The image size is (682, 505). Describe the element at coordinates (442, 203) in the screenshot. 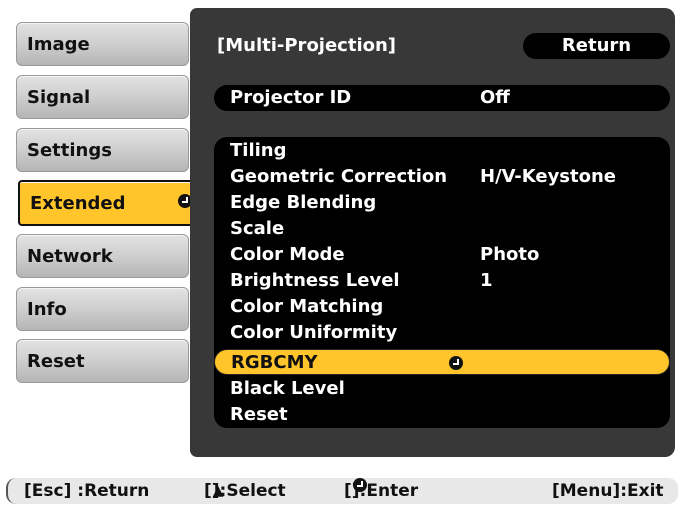

I see `menu-item-edge-blending: Edge Blending` at that location.